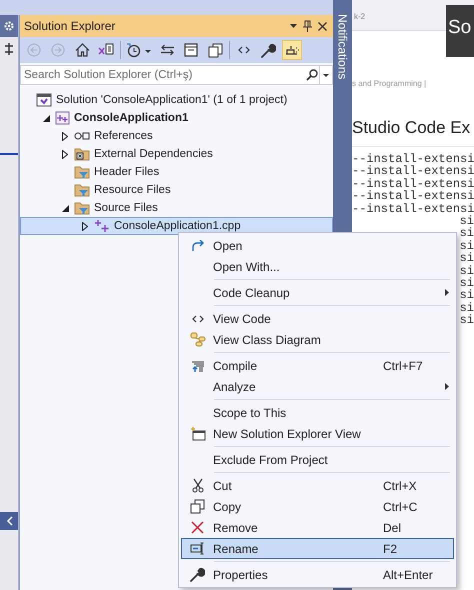  What do you see at coordinates (197, 506) in the screenshot?
I see `copy-icon` at bounding box center [197, 506].